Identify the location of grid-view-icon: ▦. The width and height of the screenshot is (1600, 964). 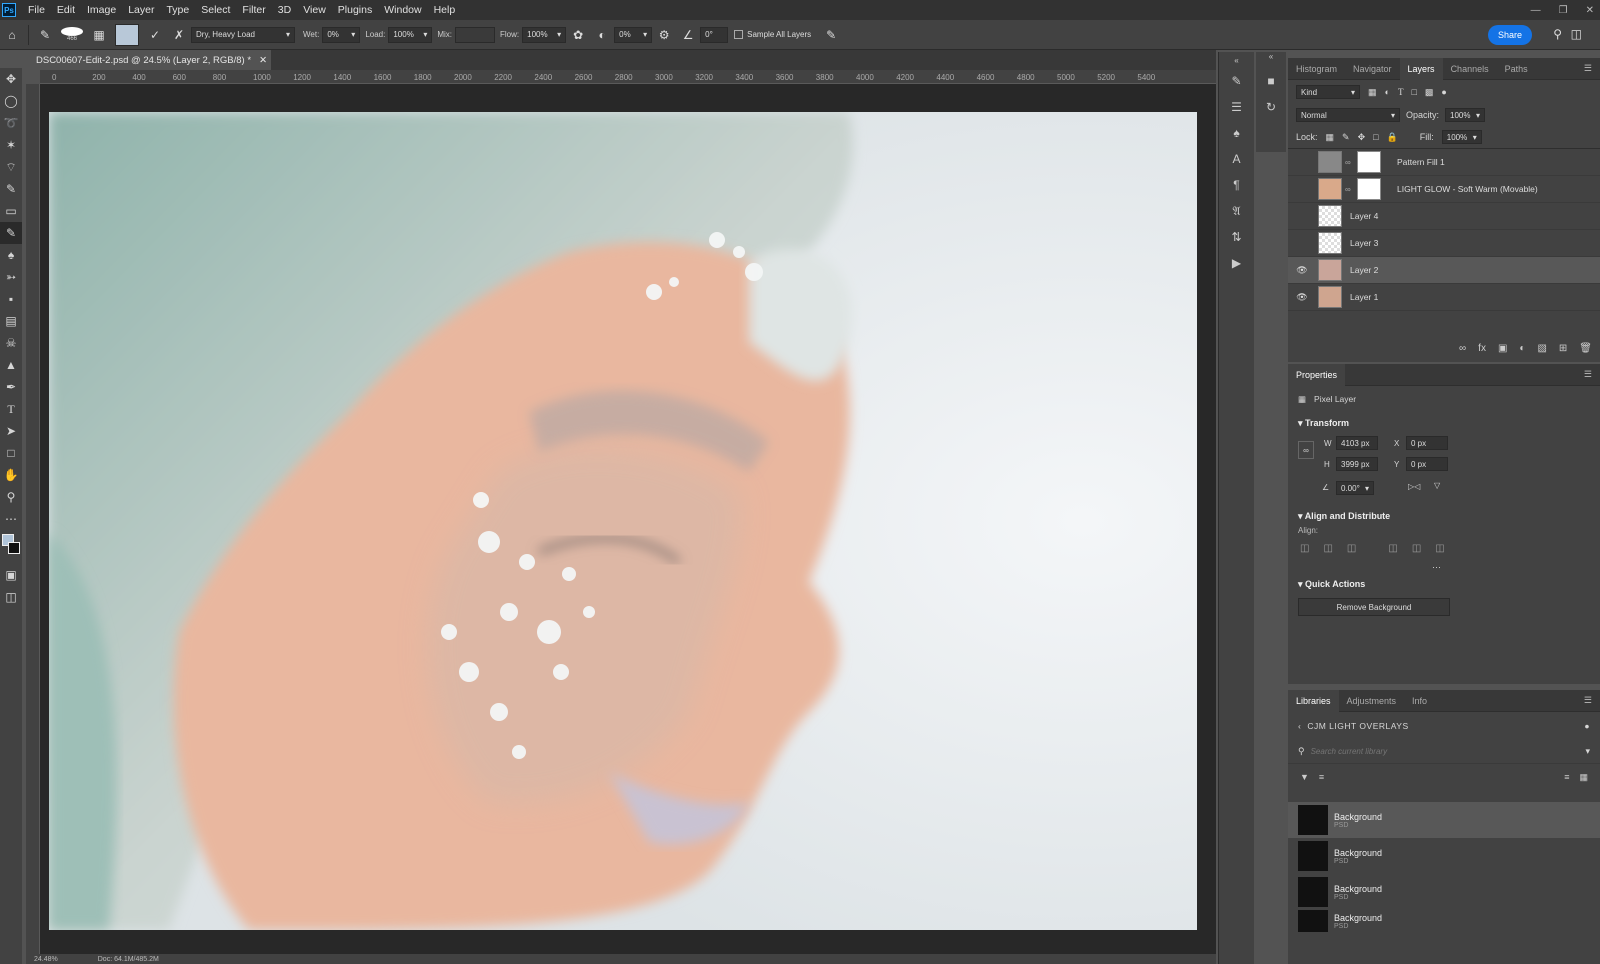
(1583, 777).